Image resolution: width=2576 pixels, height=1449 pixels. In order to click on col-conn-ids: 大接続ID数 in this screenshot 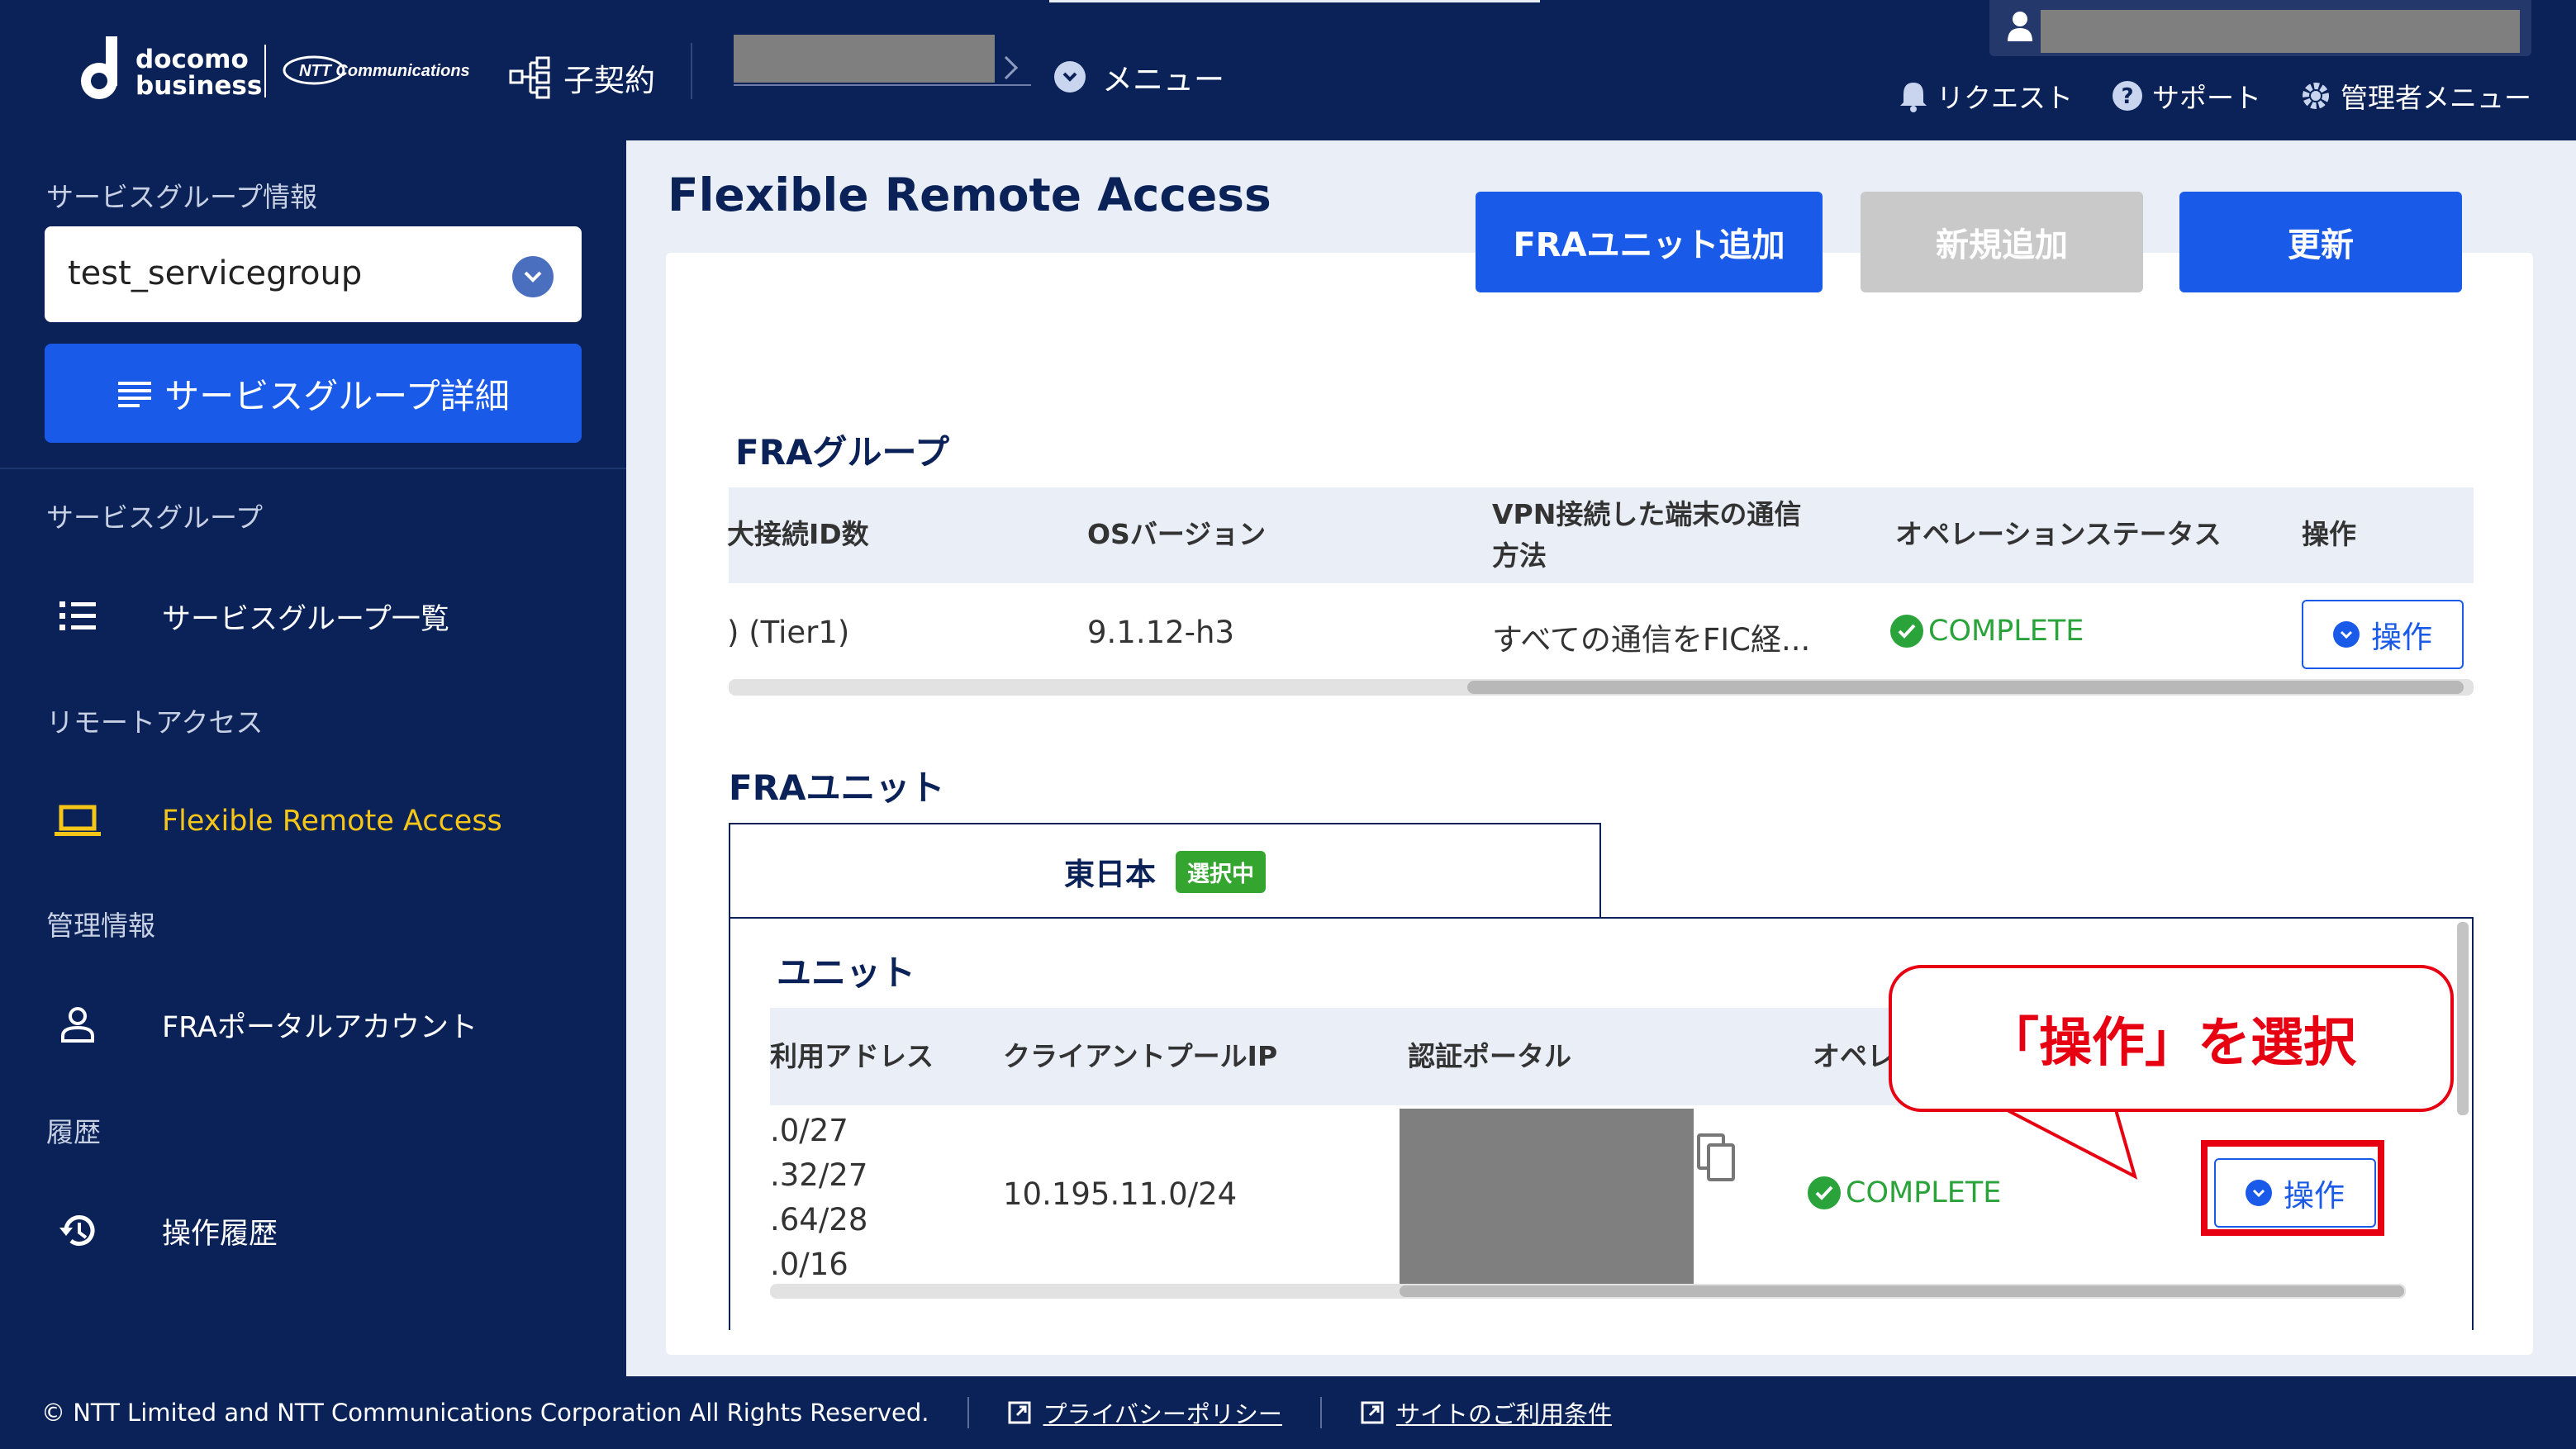, I will do `click(798, 534)`.